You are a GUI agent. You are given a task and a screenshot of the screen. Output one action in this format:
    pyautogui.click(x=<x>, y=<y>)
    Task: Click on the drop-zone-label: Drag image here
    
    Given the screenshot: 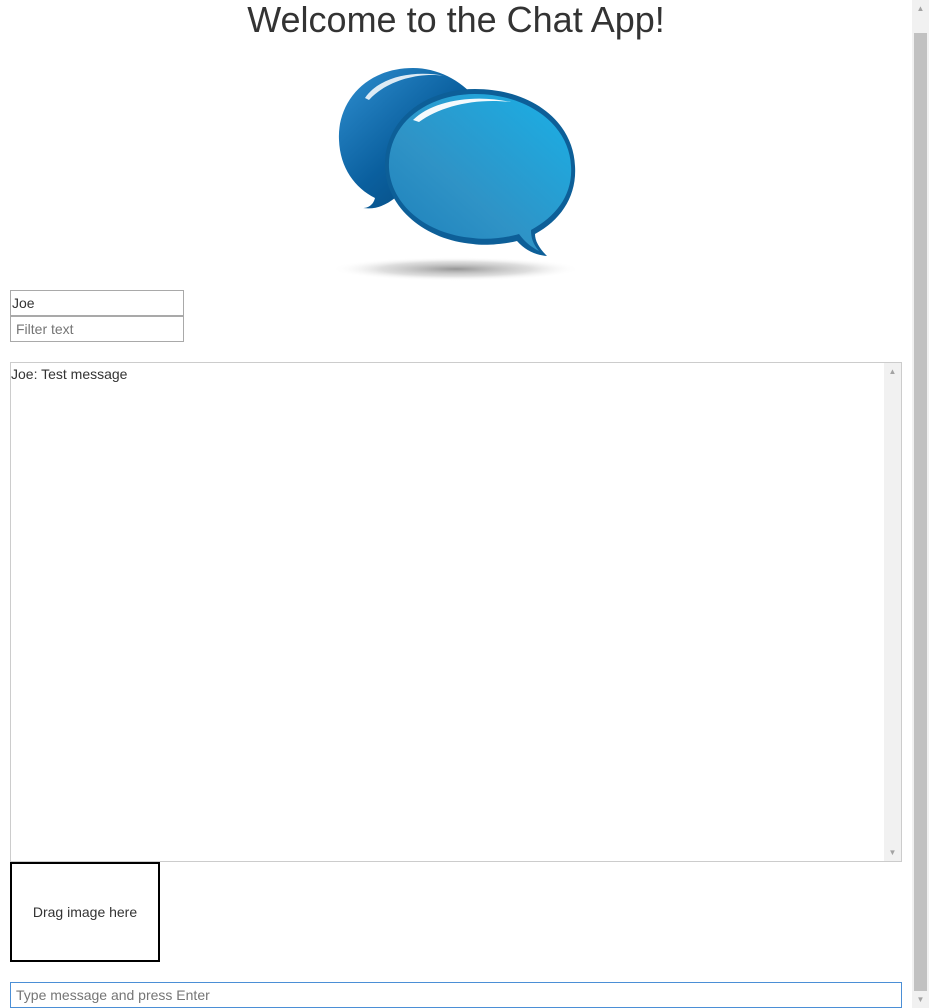 What is the action you would take?
    pyautogui.click(x=85, y=912)
    